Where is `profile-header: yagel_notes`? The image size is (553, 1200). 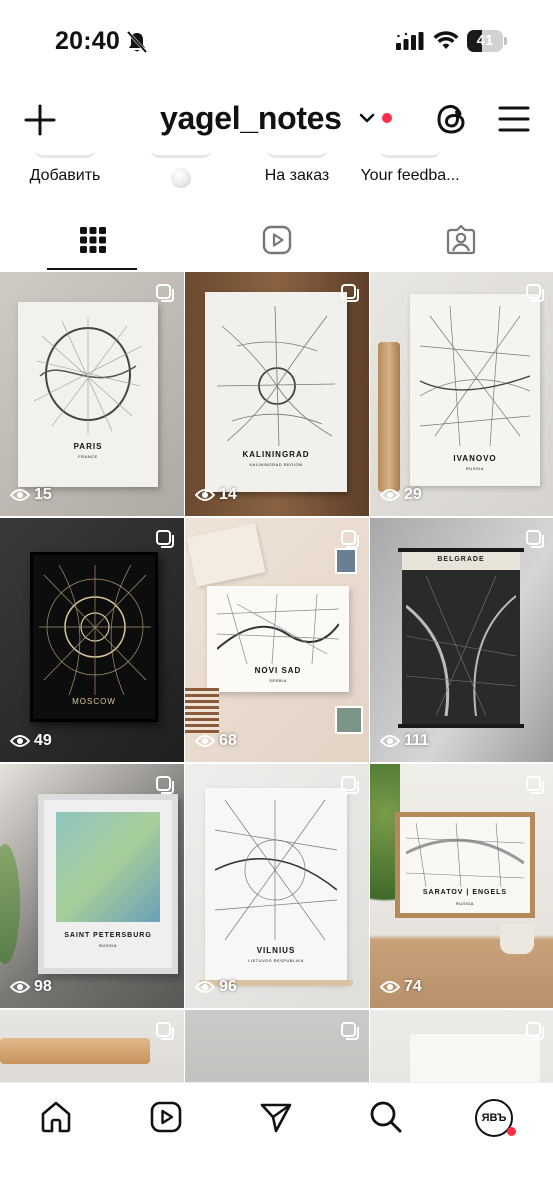 profile-header: yagel_notes is located at coordinates (276, 120).